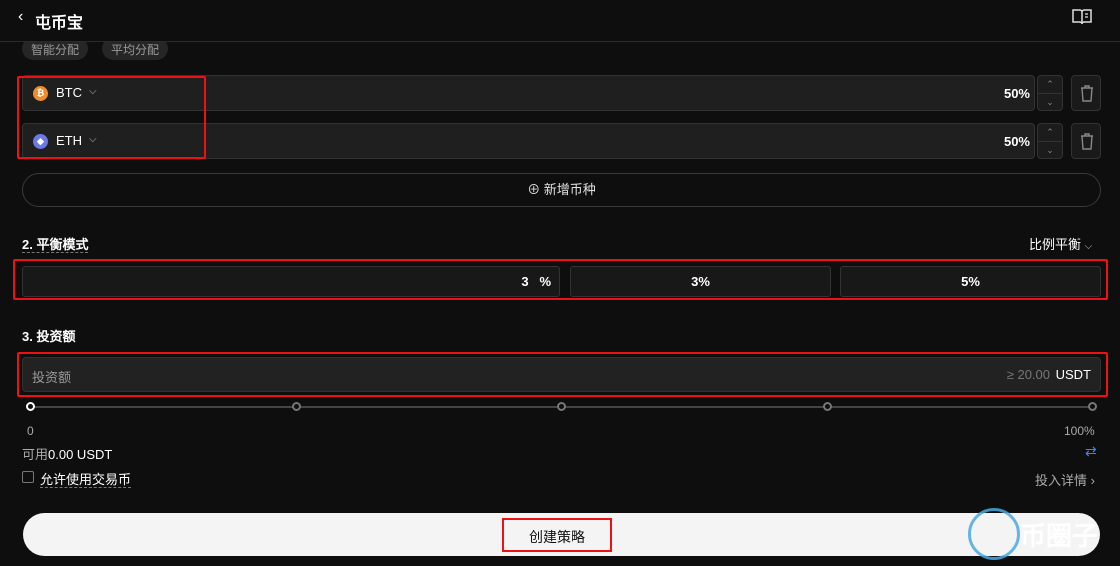 This screenshot has height=566, width=1120. What do you see at coordinates (1092, 480) in the screenshot?
I see `chevron-right-icon: ›` at bounding box center [1092, 480].